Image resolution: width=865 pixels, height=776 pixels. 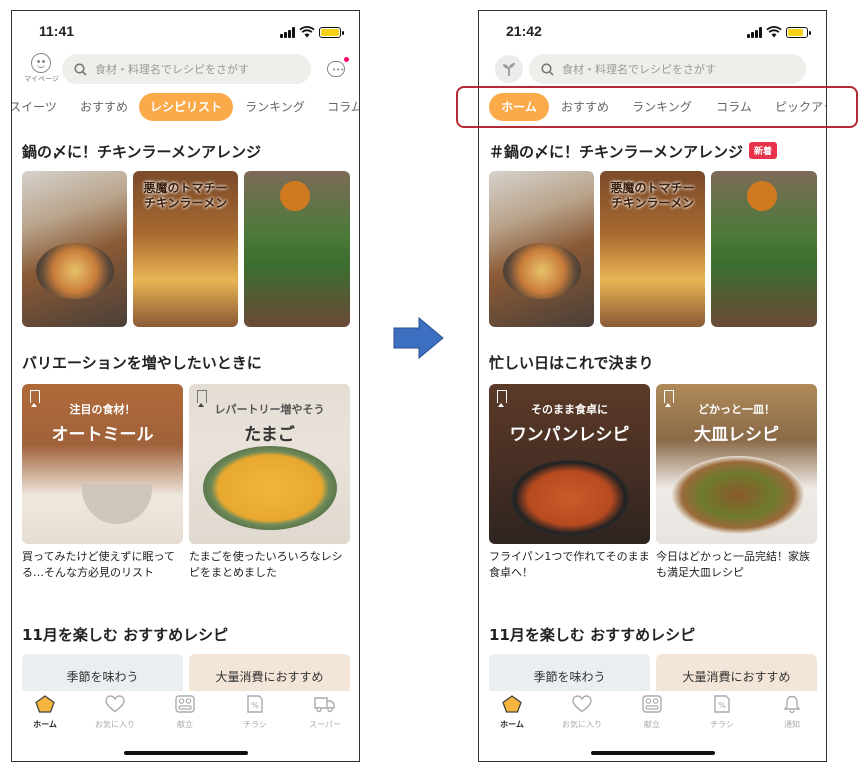 I want to click on mypage-button: マイページ, so click(x=41, y=68).